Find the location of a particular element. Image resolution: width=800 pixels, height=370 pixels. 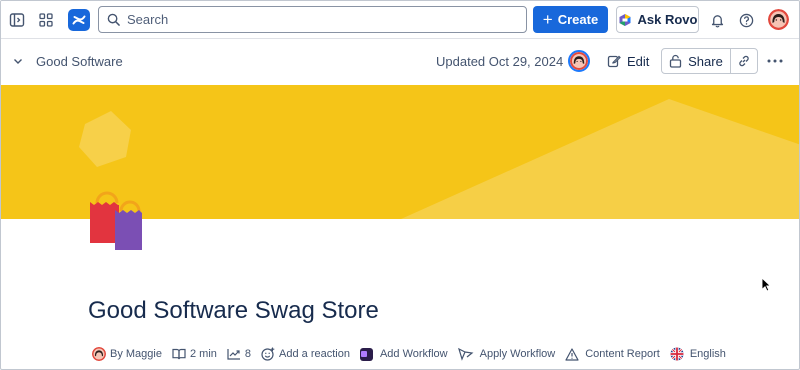

lock-icon is located at coordinates (675, 61).